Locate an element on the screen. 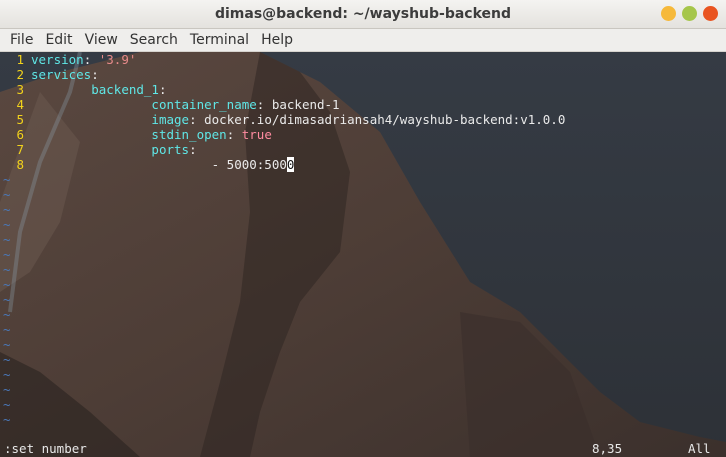 This screenshot has width=726, height=457. close-button is located at coordinates (710, 13).